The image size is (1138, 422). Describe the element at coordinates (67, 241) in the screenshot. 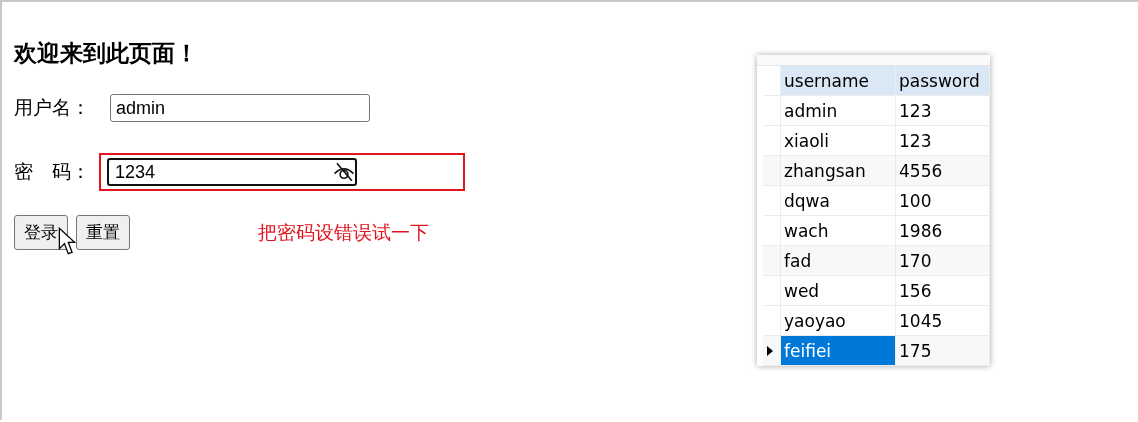

I see `mouse-pointer-icon` at that location.